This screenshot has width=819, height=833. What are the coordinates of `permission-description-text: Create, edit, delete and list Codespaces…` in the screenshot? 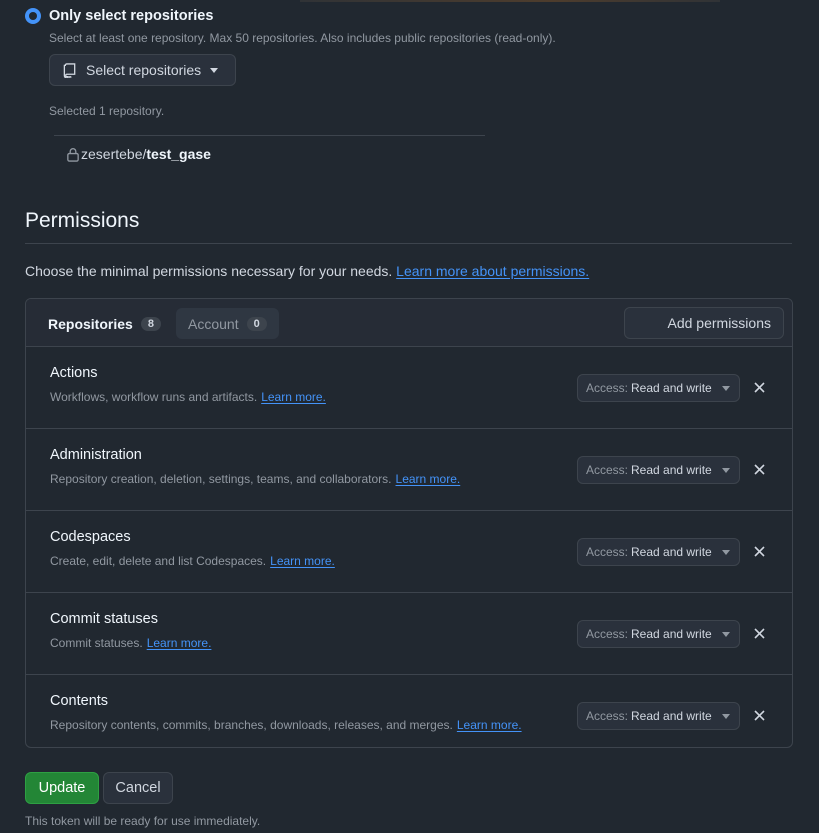 It's located at (158, 561).